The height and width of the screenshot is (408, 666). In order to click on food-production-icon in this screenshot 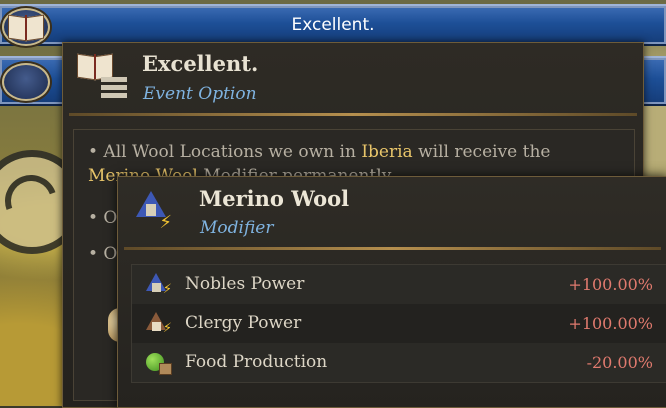, I will do `click(159, 363)`.